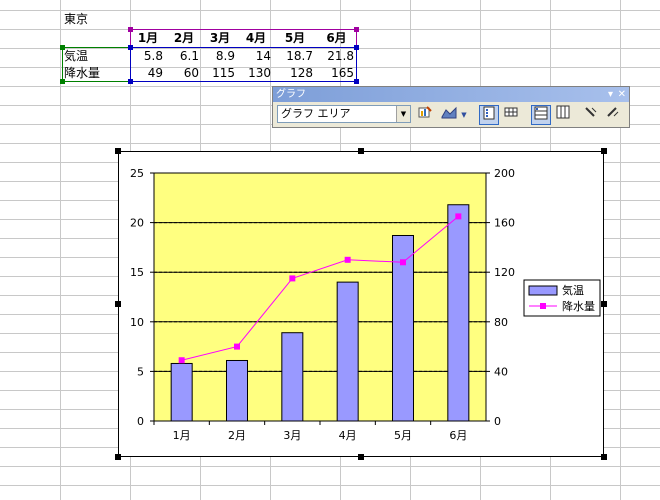  I want to click on x-axis-tick-label: 4月, so click(348, 435).